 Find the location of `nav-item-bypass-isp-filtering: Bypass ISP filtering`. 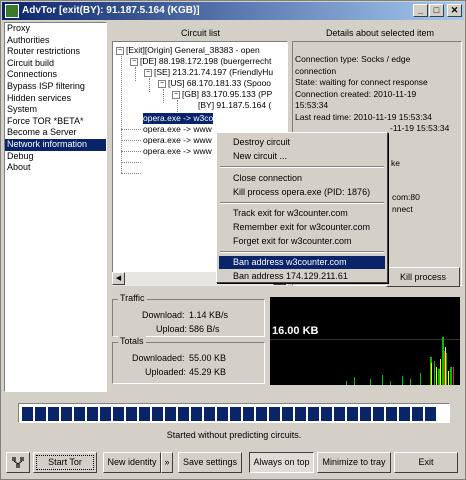

nav-item-bypass-isp-filtering: Bypass ISP filtering is located at coordinates (55, 87).